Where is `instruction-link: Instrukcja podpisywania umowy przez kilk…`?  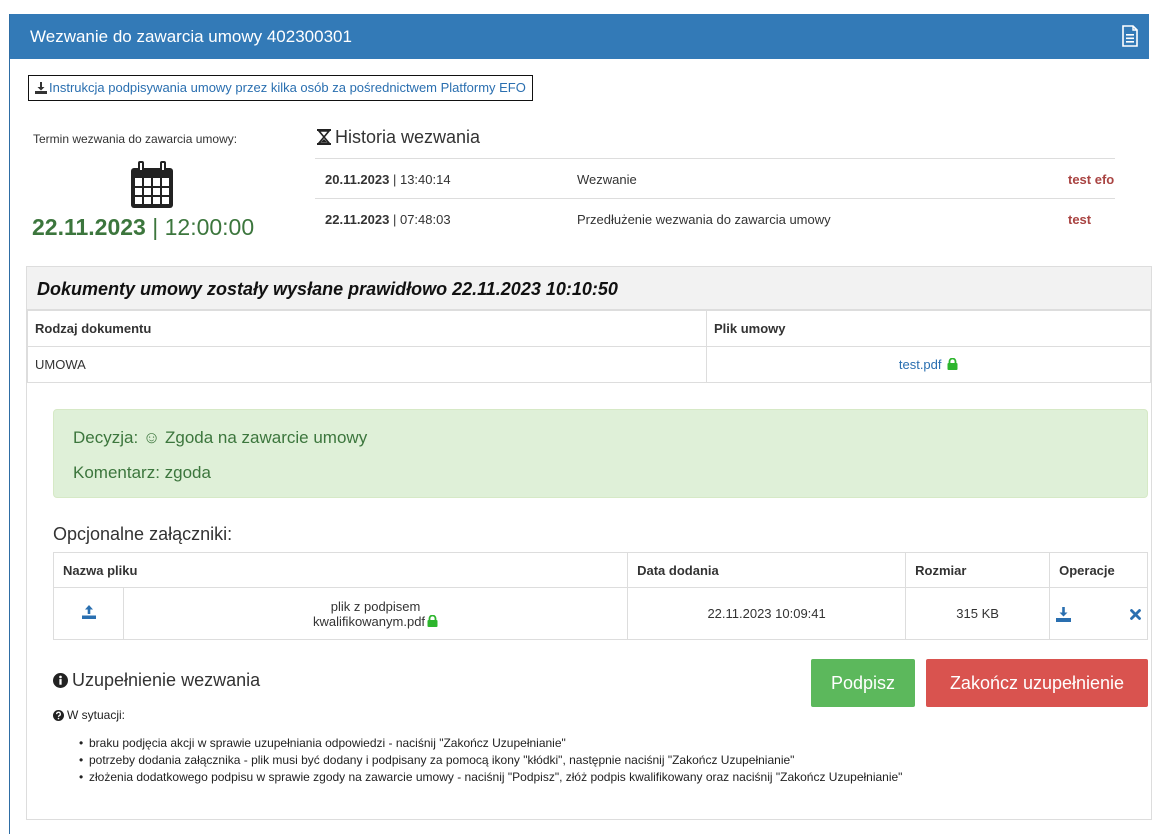 instruction-link: Instrukcja podpisywania umowy przez kilk… is located at coordinates (280, 88).